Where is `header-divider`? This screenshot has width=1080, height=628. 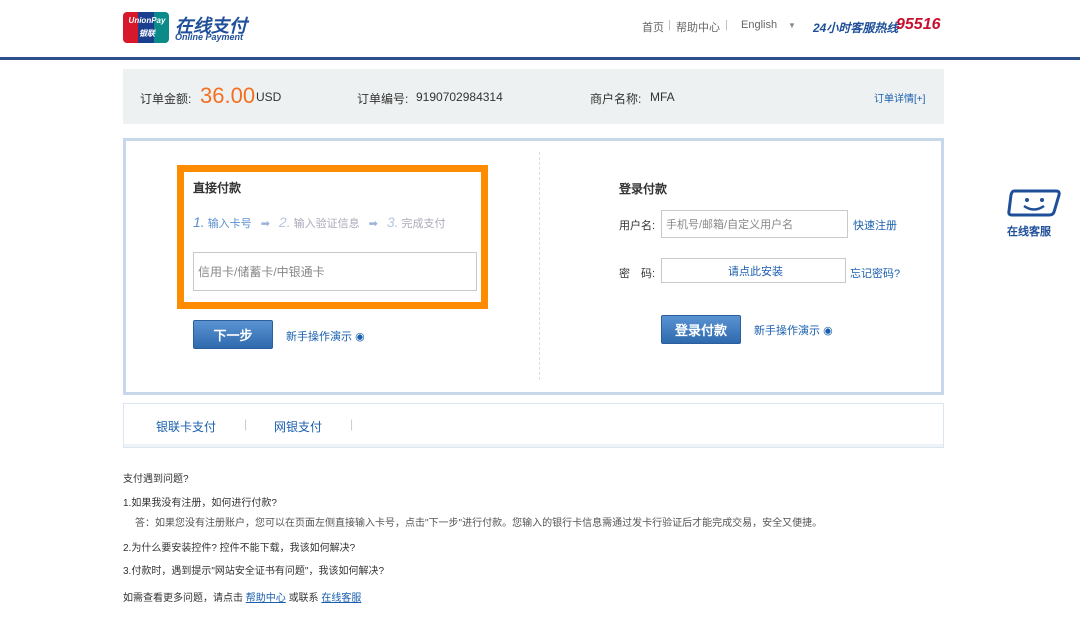 header-divider is located at coordinates (540, 58).